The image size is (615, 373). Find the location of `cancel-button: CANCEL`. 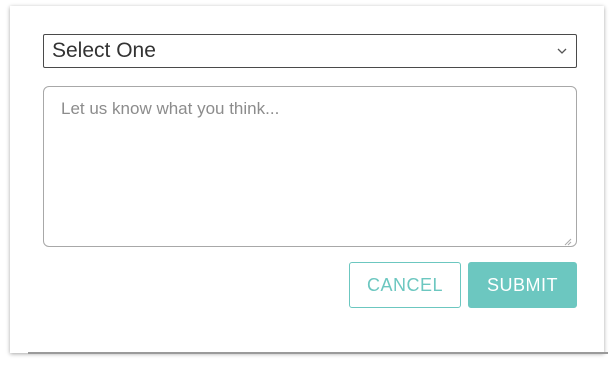

cancel-button: CANCEL is located at coordinates (405, 285).